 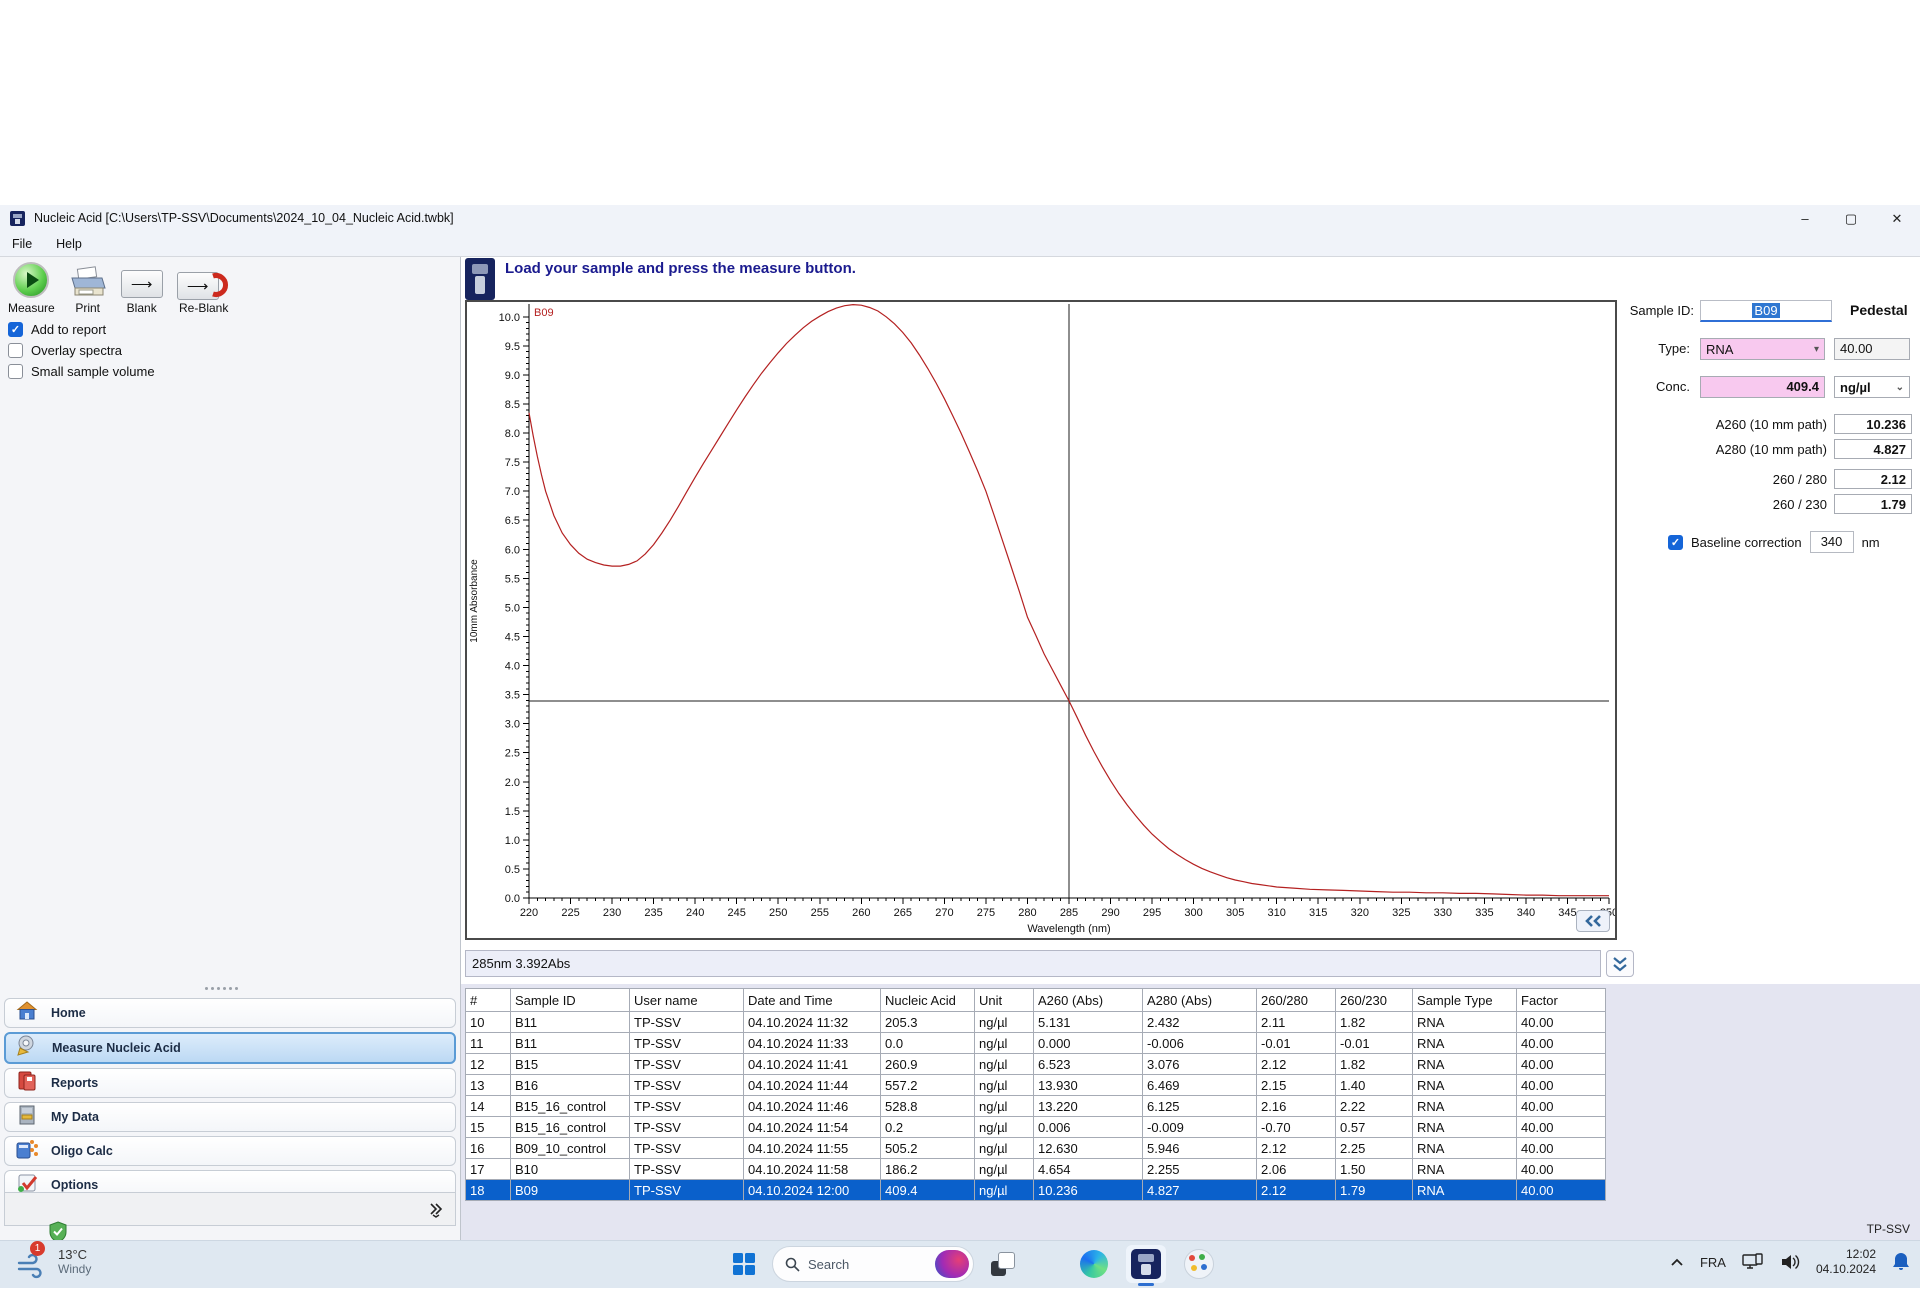 I want to click on baseline-wavelength-input: 340, so click(x=1831, y=542).